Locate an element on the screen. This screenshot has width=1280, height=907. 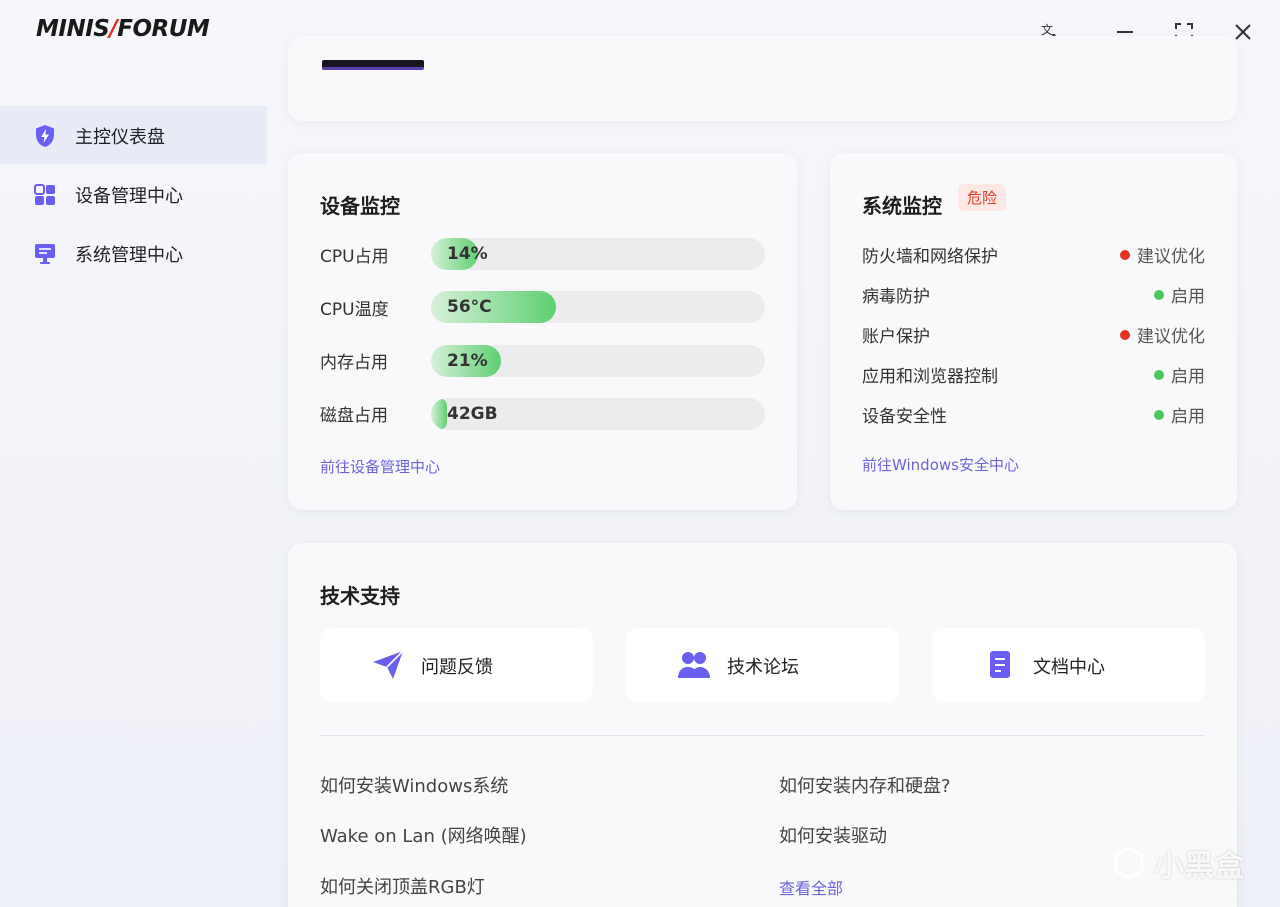
document-icon is located at coordinates (1000, 665).